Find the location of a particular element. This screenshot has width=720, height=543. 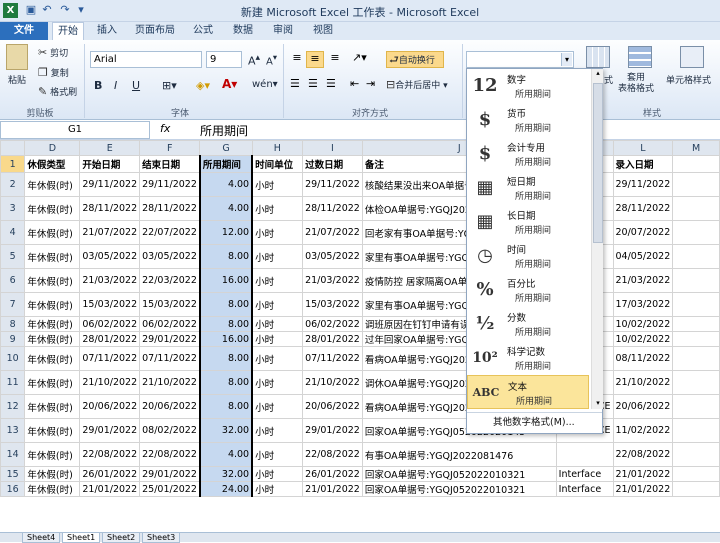

orientation-icon: ↗▾ is located at coordinates (359, 57).